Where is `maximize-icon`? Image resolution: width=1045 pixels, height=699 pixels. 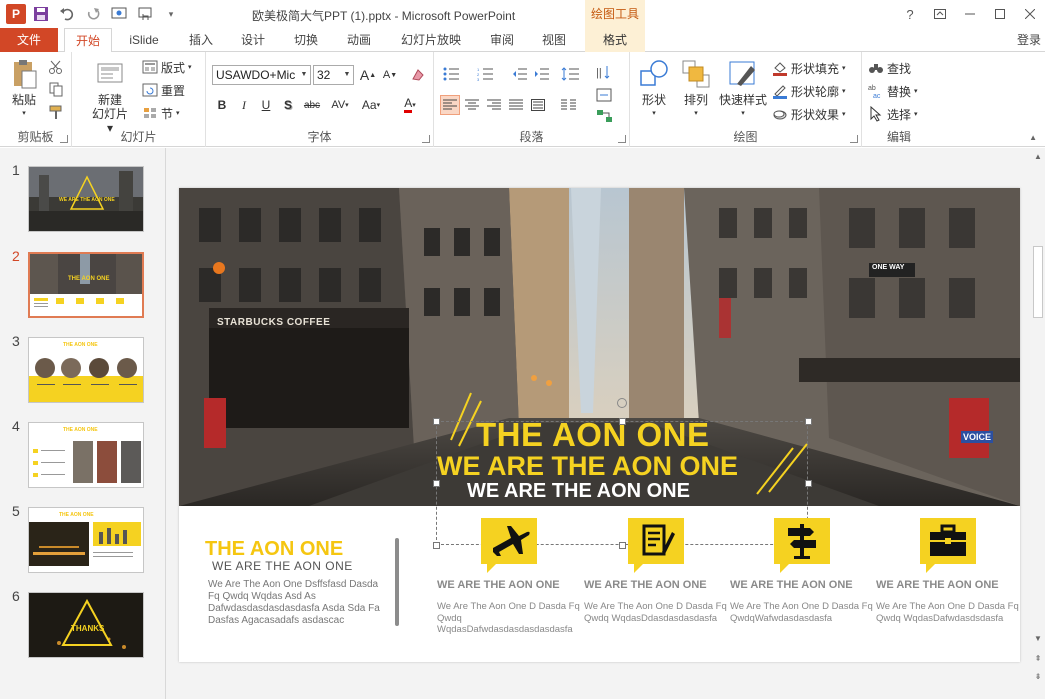 maximize-icon is located at coordinates (1000, 14).